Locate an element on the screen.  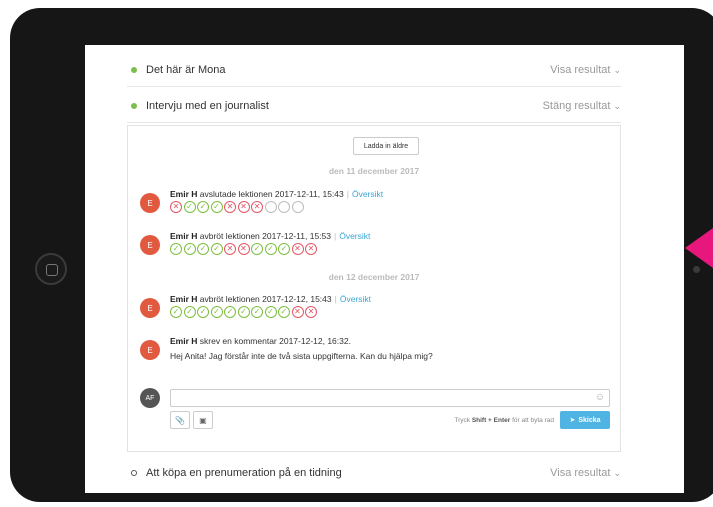
attach-button: 📎 is located at coordinates (180, 420).